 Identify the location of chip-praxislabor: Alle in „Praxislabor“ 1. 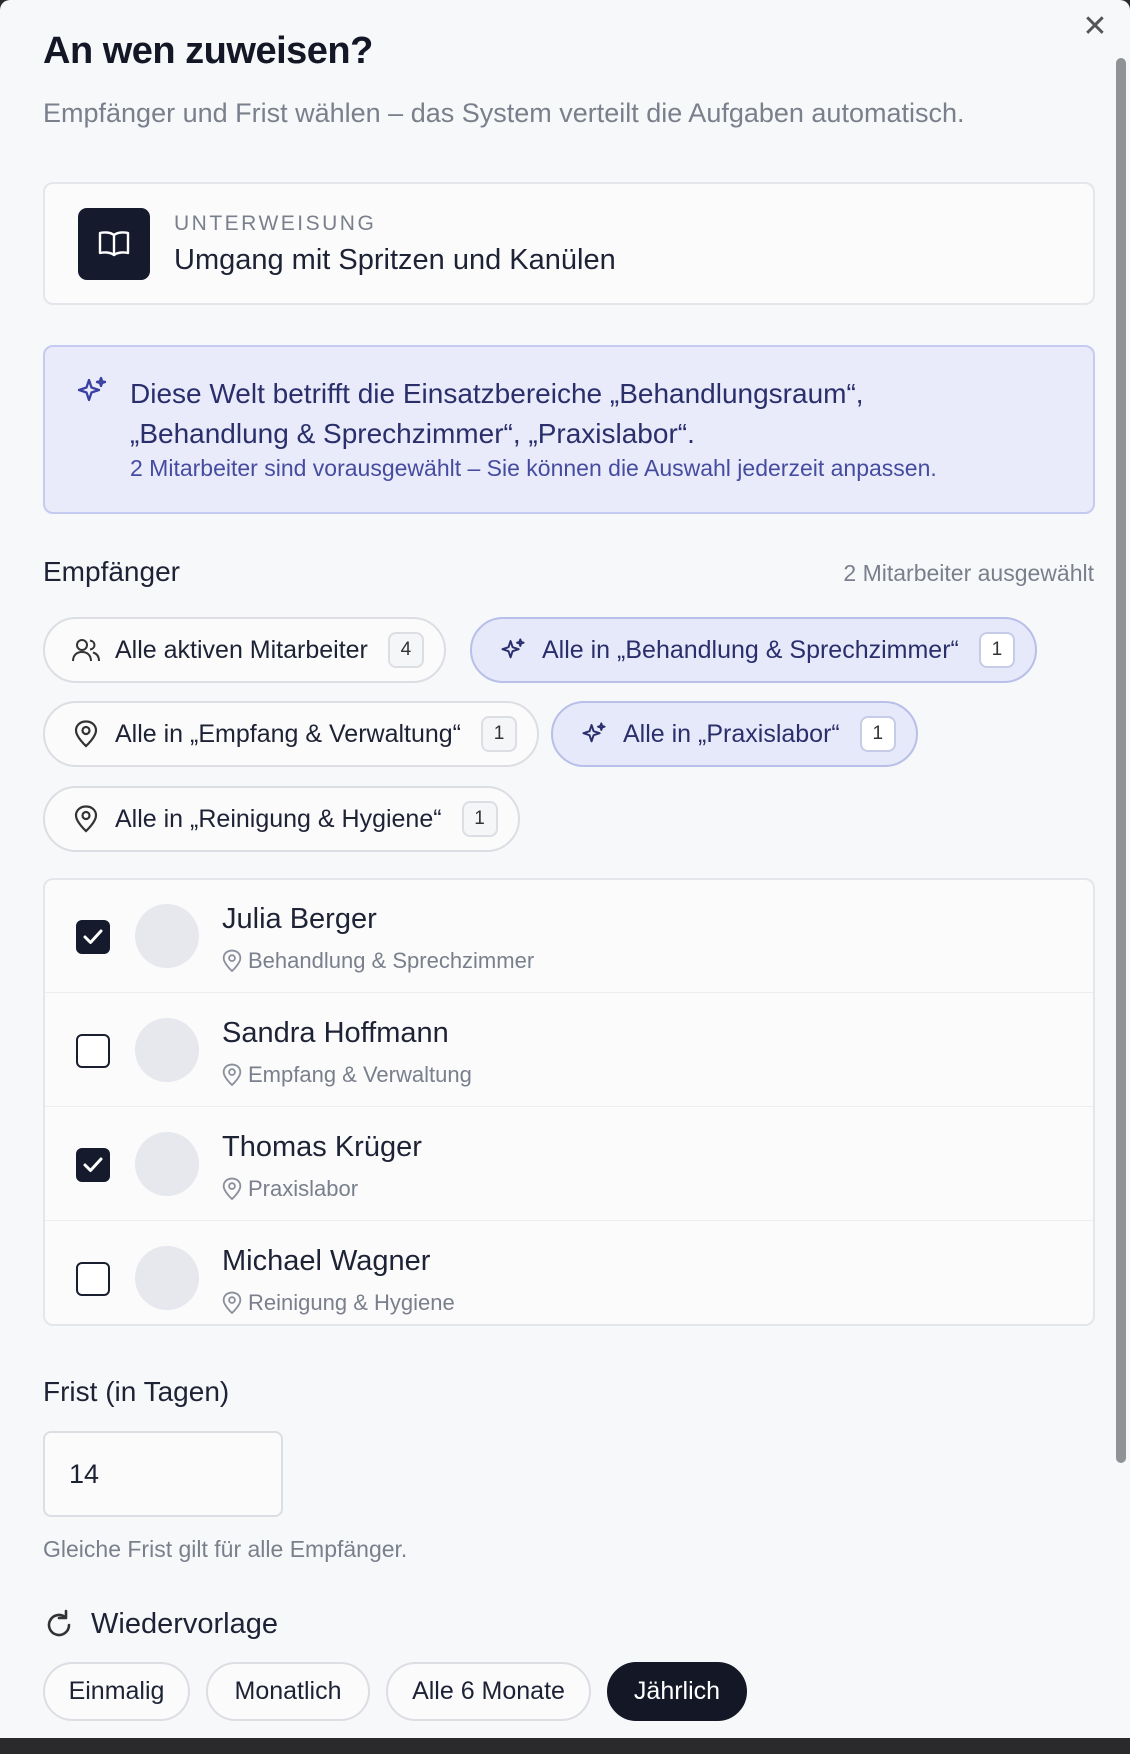
(734, 734).